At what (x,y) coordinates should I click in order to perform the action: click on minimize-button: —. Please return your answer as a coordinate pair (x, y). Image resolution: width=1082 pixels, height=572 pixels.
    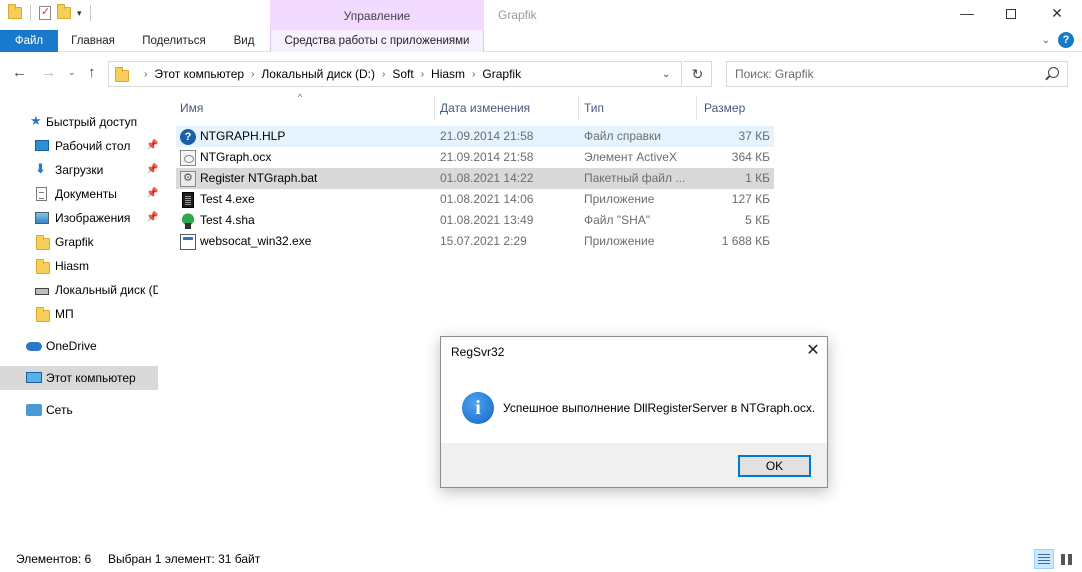
    Looking at the image, I should click on (967, 14).